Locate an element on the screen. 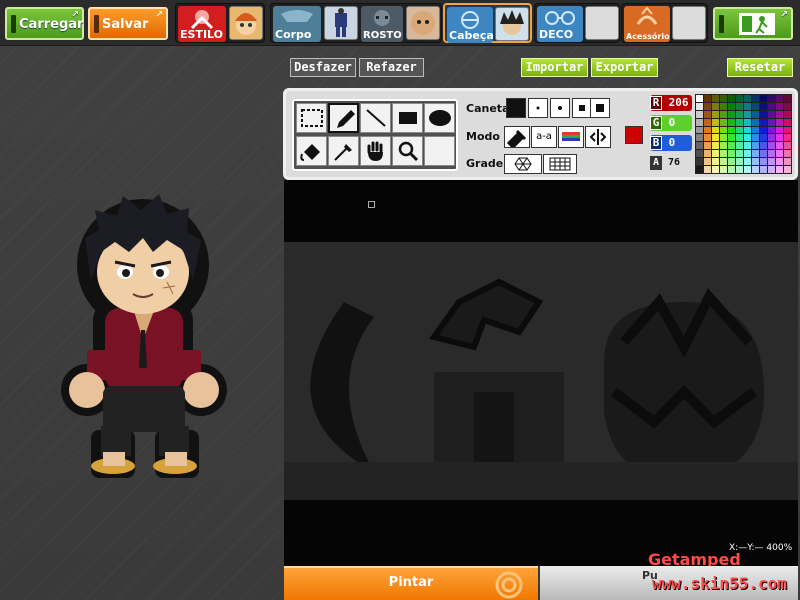  current-color-swatch is located at coordinates (634, 135).